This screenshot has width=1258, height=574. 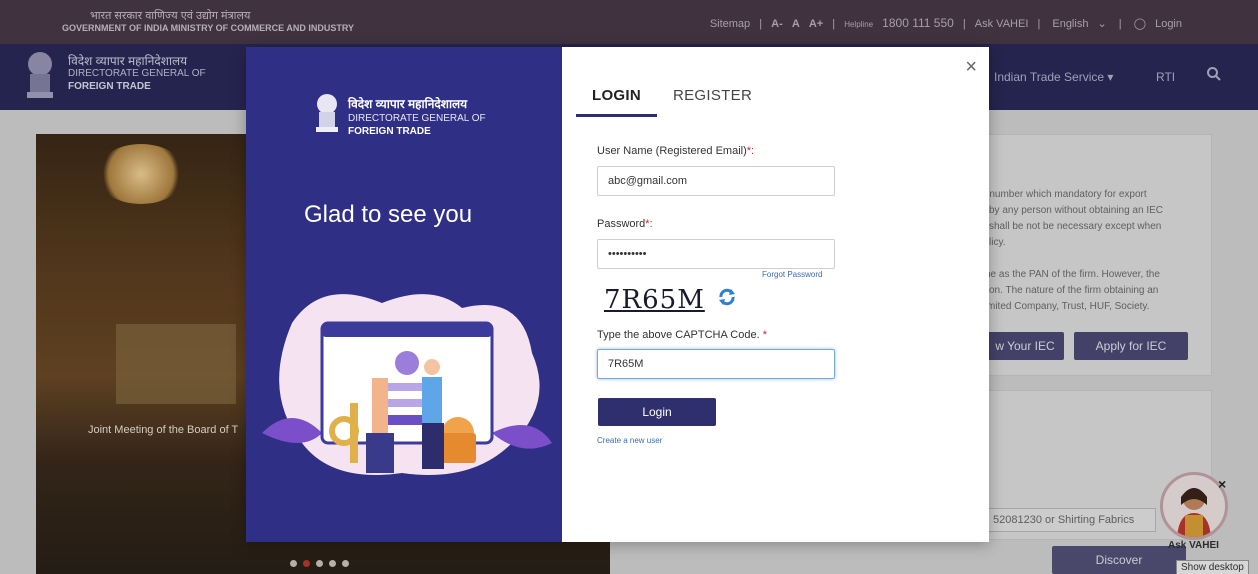 What do you see at coordinates (716, 181) in the screenshot?
I see `username-input` at bounding box center [716, 181].